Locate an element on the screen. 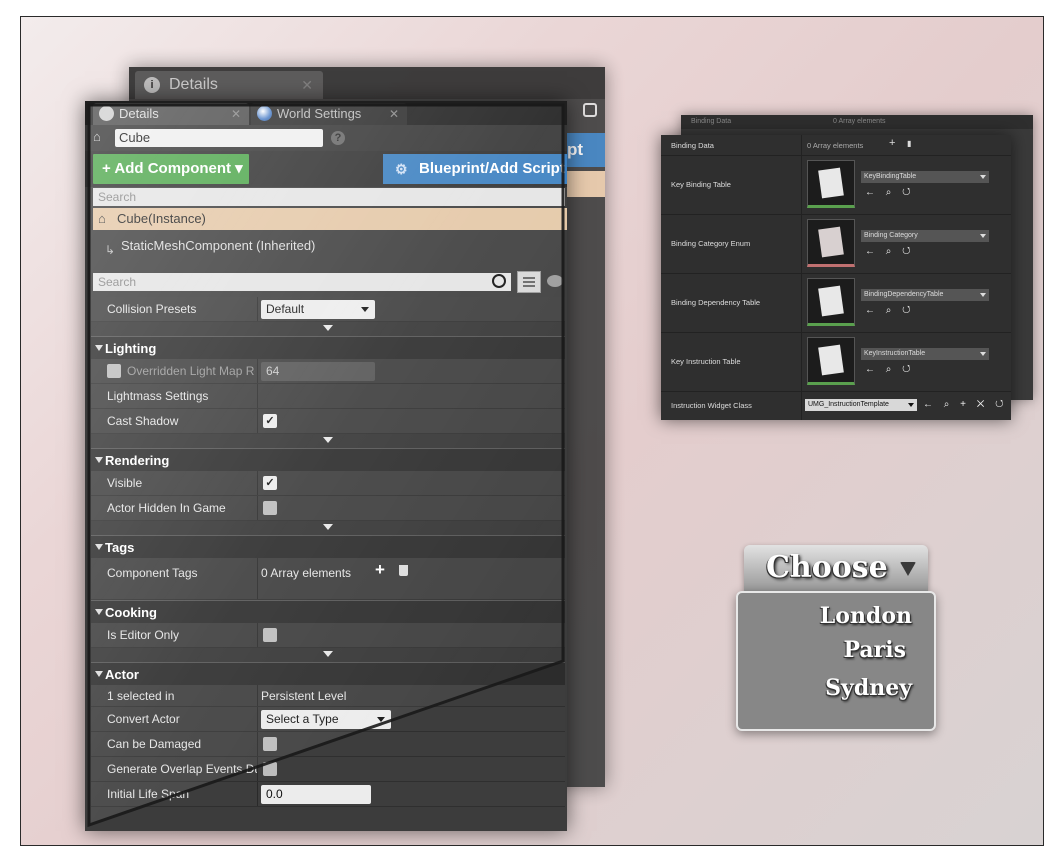  property-label: 1 selected in is located at coordinates (141, 696).